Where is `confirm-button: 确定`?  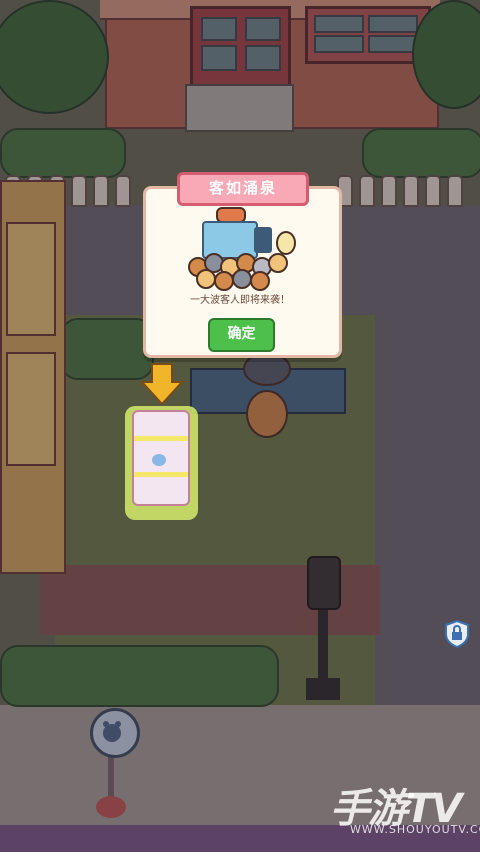 confirm-button: 确定 is located at coordinates (241, 335).